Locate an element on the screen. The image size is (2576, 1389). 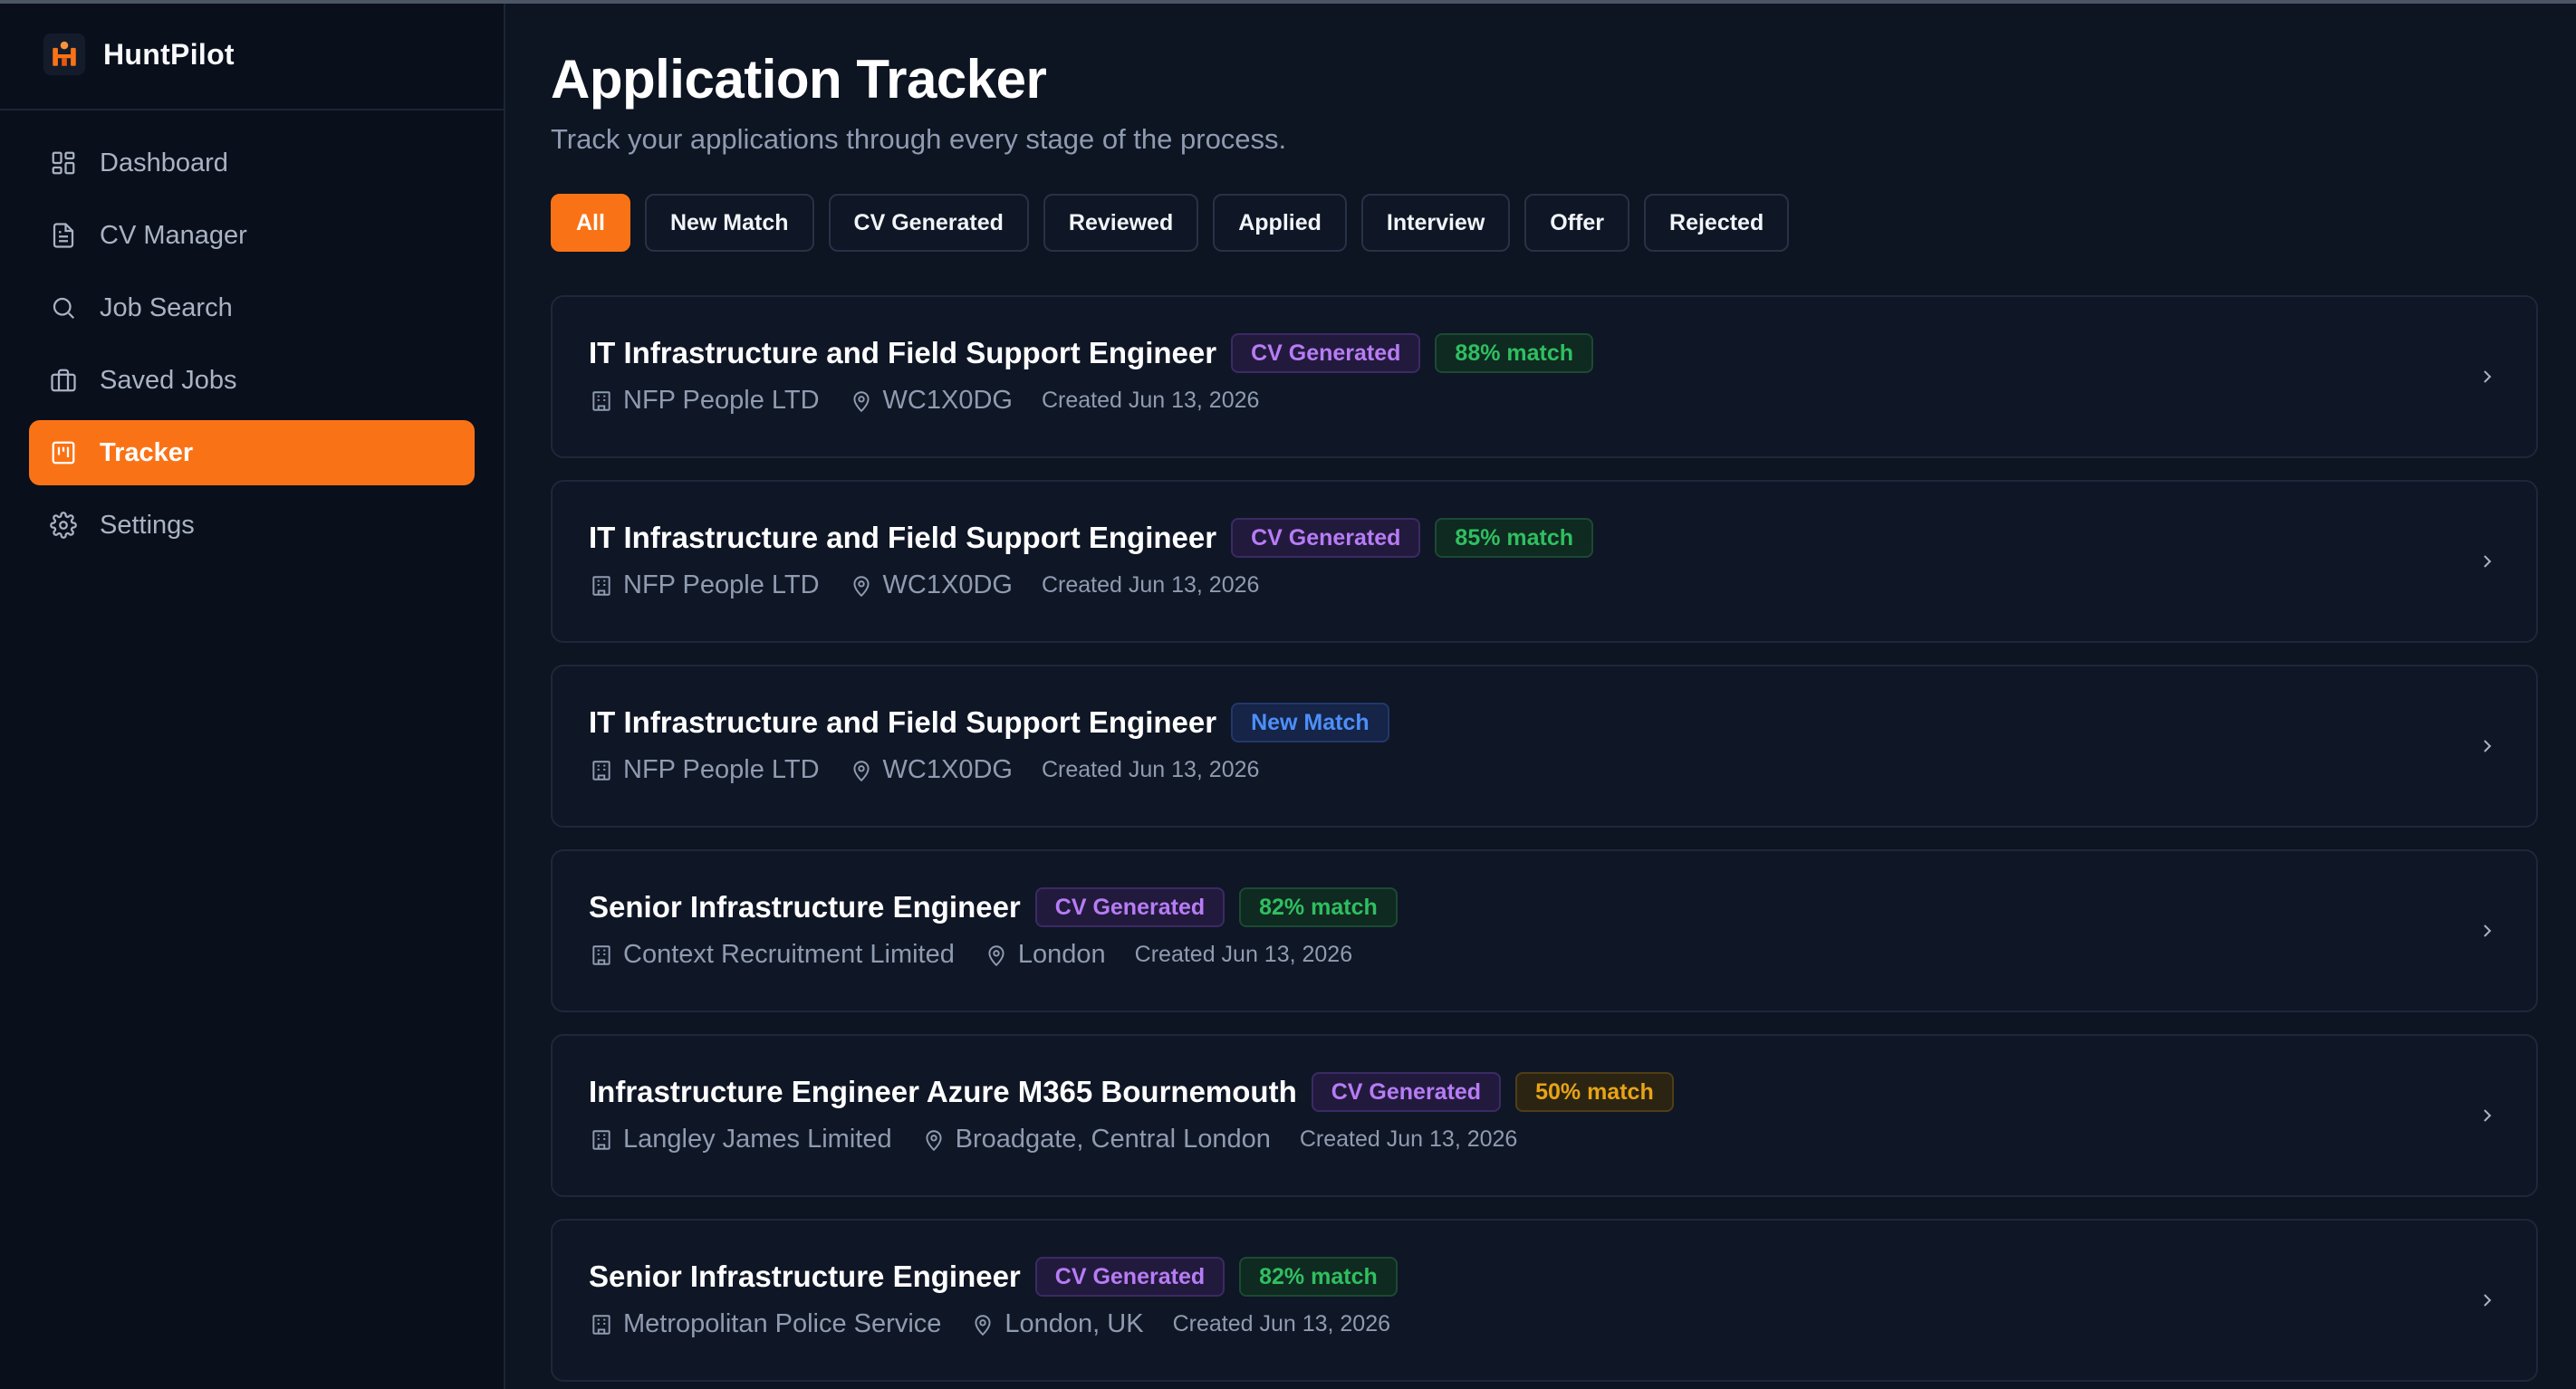
page-title: Application Tracker is located at coordinates (799, 79).